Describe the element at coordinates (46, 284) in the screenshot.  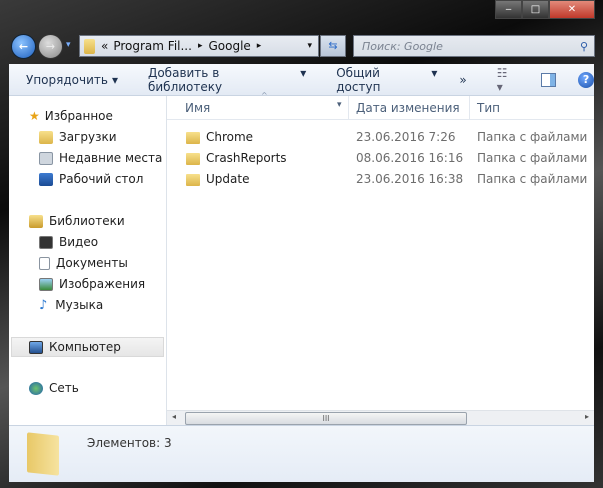
I see `pictures-icon` at that location.